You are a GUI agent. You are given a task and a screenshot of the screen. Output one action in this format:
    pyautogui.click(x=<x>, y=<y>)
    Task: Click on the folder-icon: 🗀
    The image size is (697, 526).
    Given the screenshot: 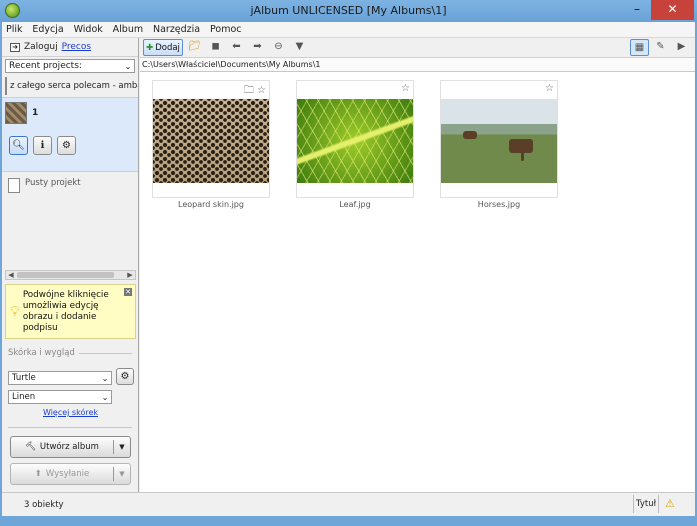 What is the action you would take?
    pyautogui.click(x=249, y=90)
    